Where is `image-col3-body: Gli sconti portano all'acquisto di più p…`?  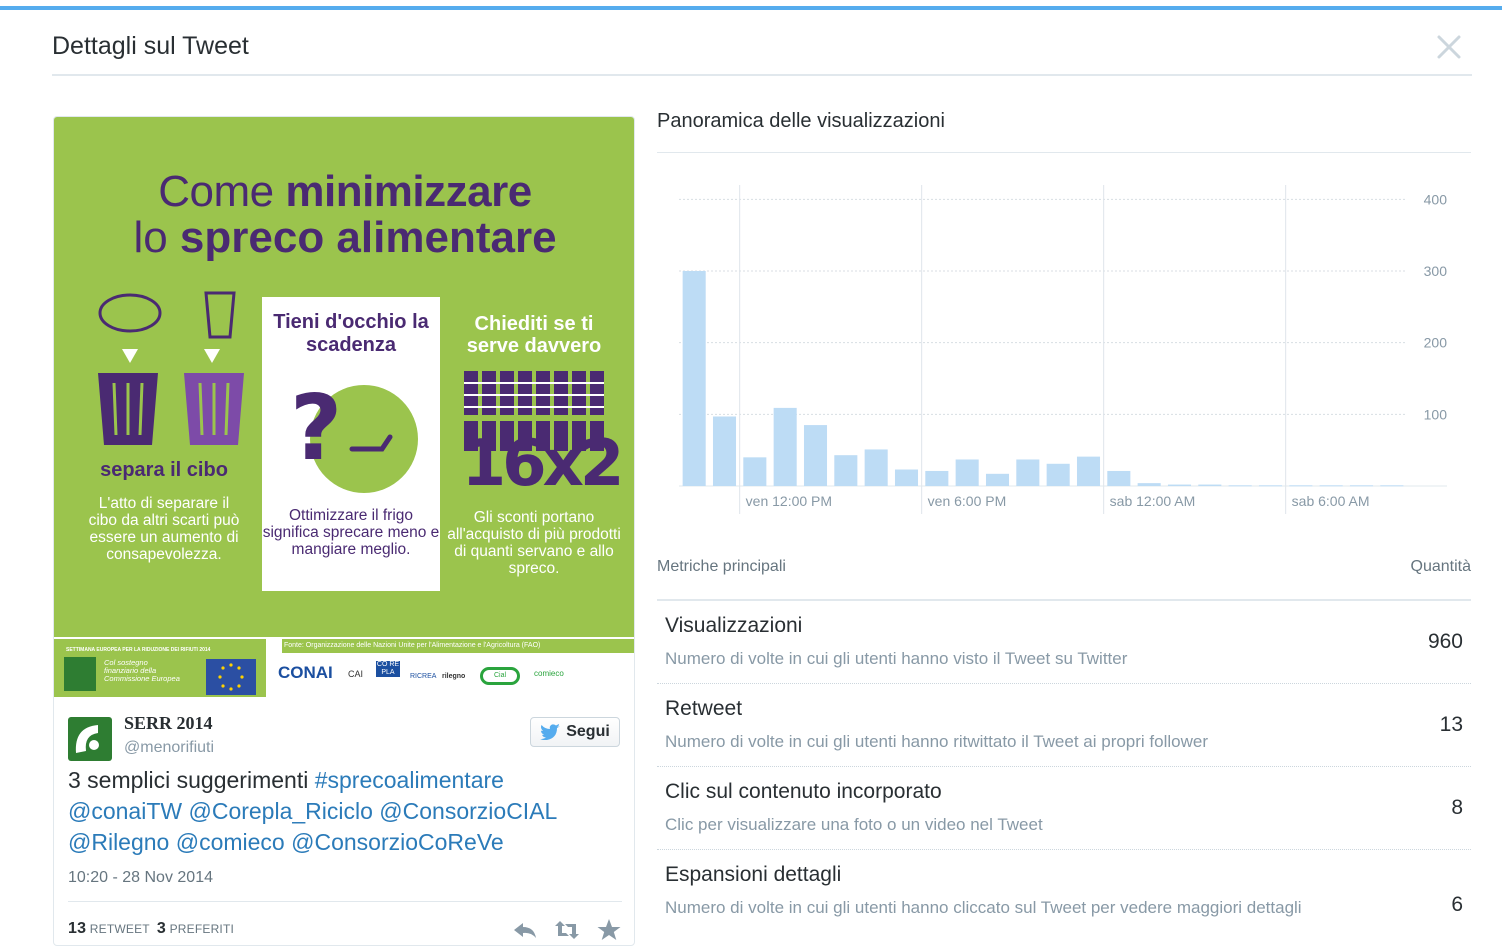 image-col3-body: Gli sconti portano all'acquisto di più p… is located at coordinates (534, 543).